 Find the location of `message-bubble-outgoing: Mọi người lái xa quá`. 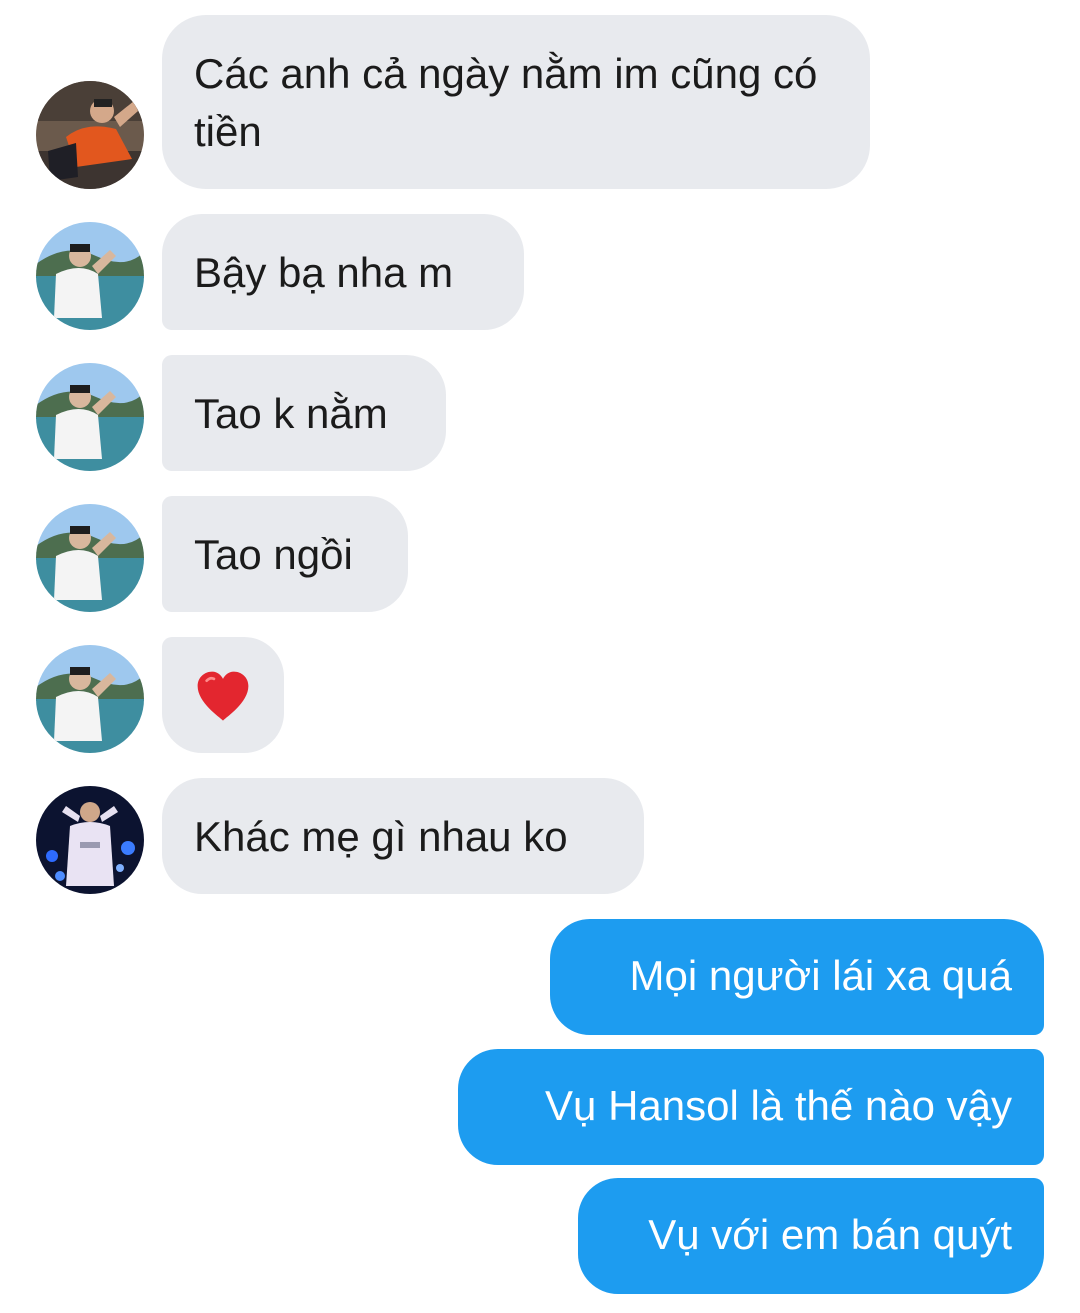

message-bubble-outgoing: Mọi người lái xa quá is located at coordinates (797, 977).